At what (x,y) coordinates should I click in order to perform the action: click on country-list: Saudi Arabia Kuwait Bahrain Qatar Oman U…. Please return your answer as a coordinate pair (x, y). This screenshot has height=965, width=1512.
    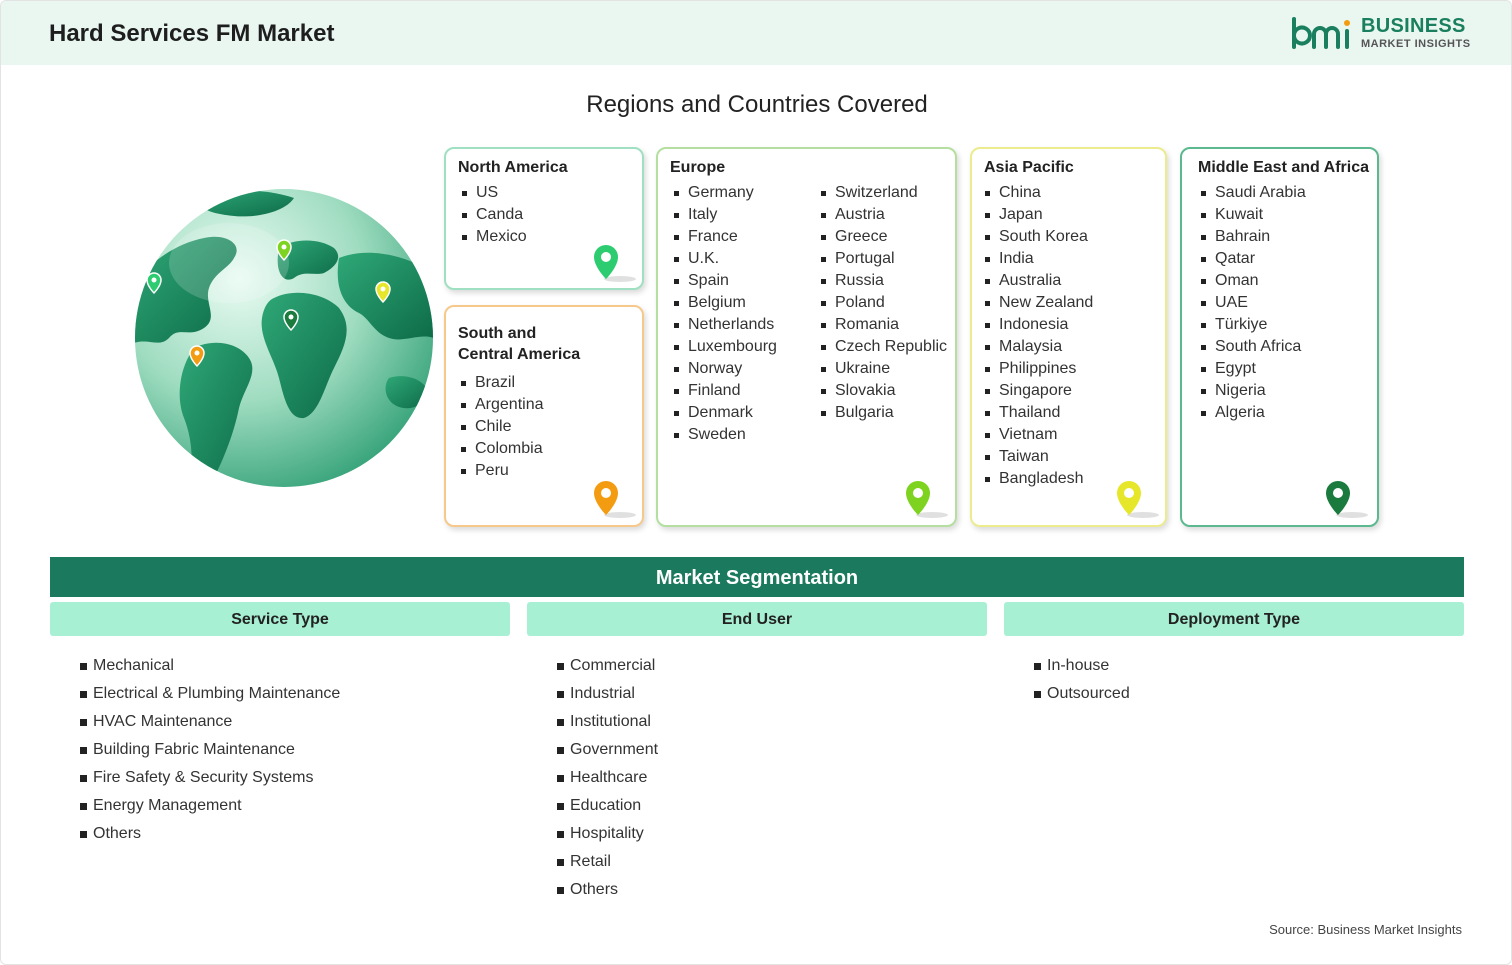
    Looking at the image, I should click on (1252, 303).